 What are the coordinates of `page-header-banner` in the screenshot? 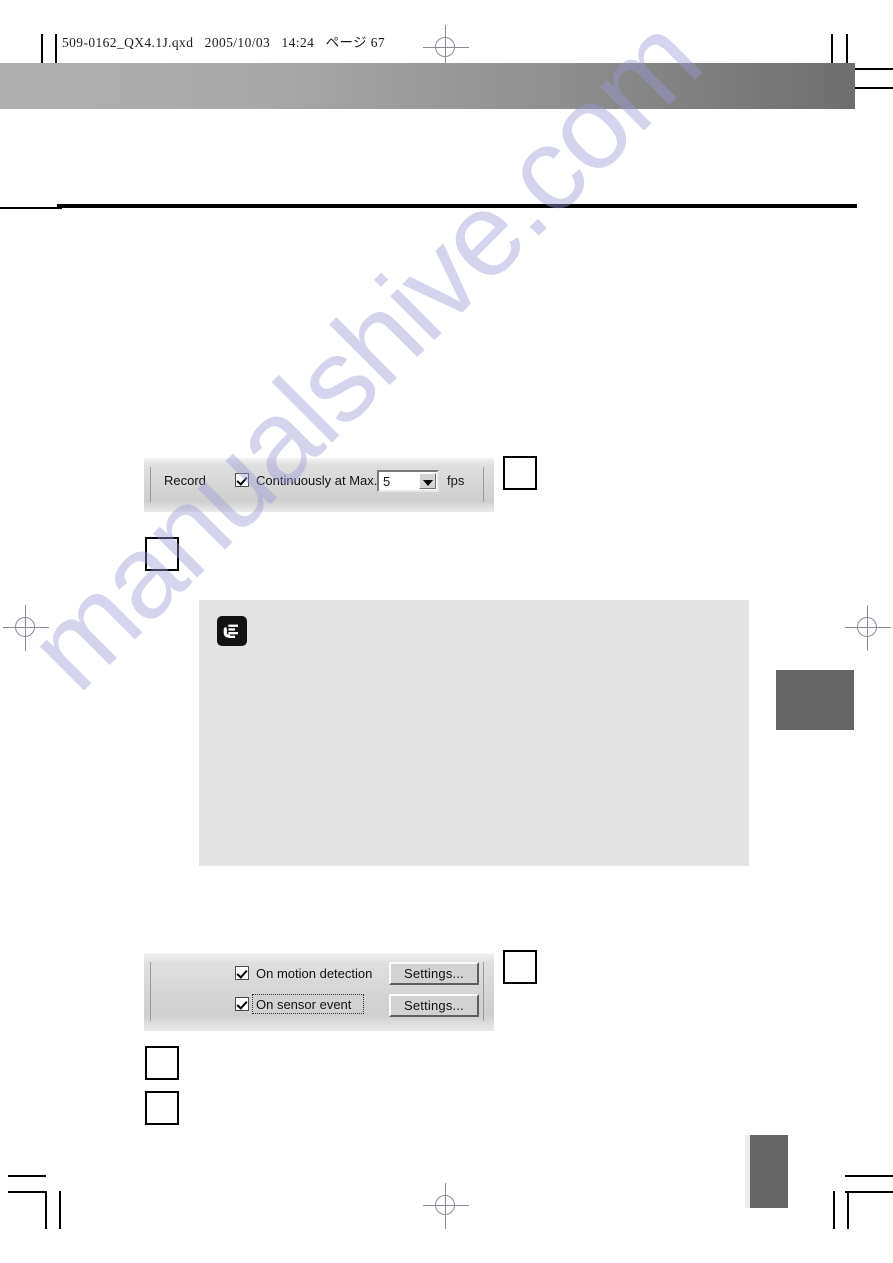 It's located at (427, 86).